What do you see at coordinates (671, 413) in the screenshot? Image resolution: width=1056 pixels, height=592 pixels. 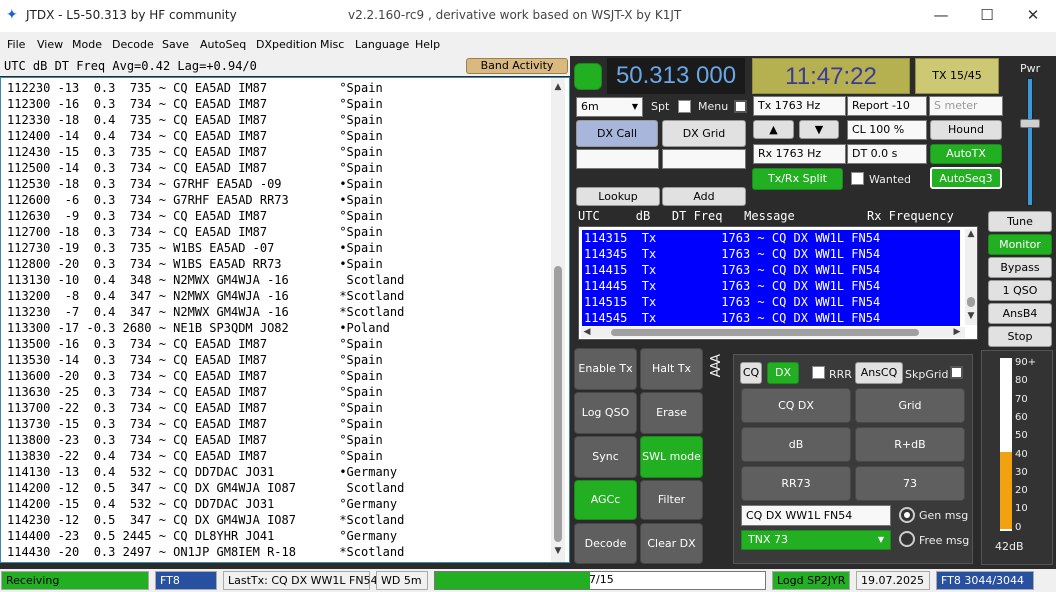 I see `erase-button: Erase` at bounding box center [671, 413].